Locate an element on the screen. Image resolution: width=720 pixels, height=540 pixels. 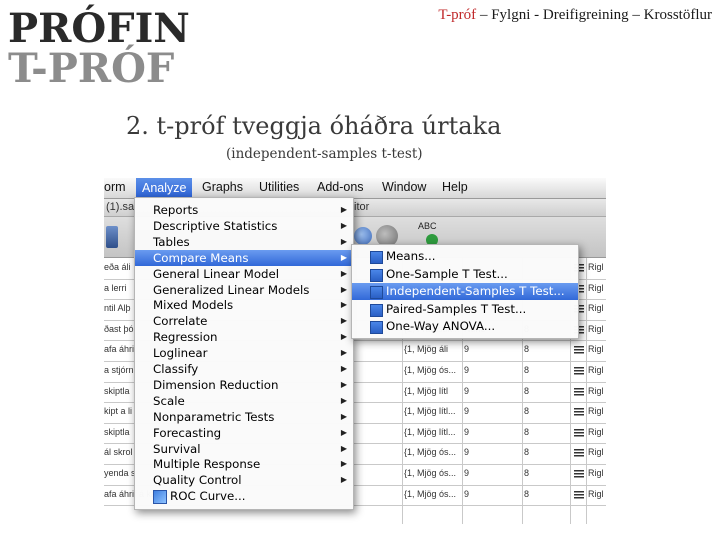
one-sample-icon is located at coordinates (376, 275).